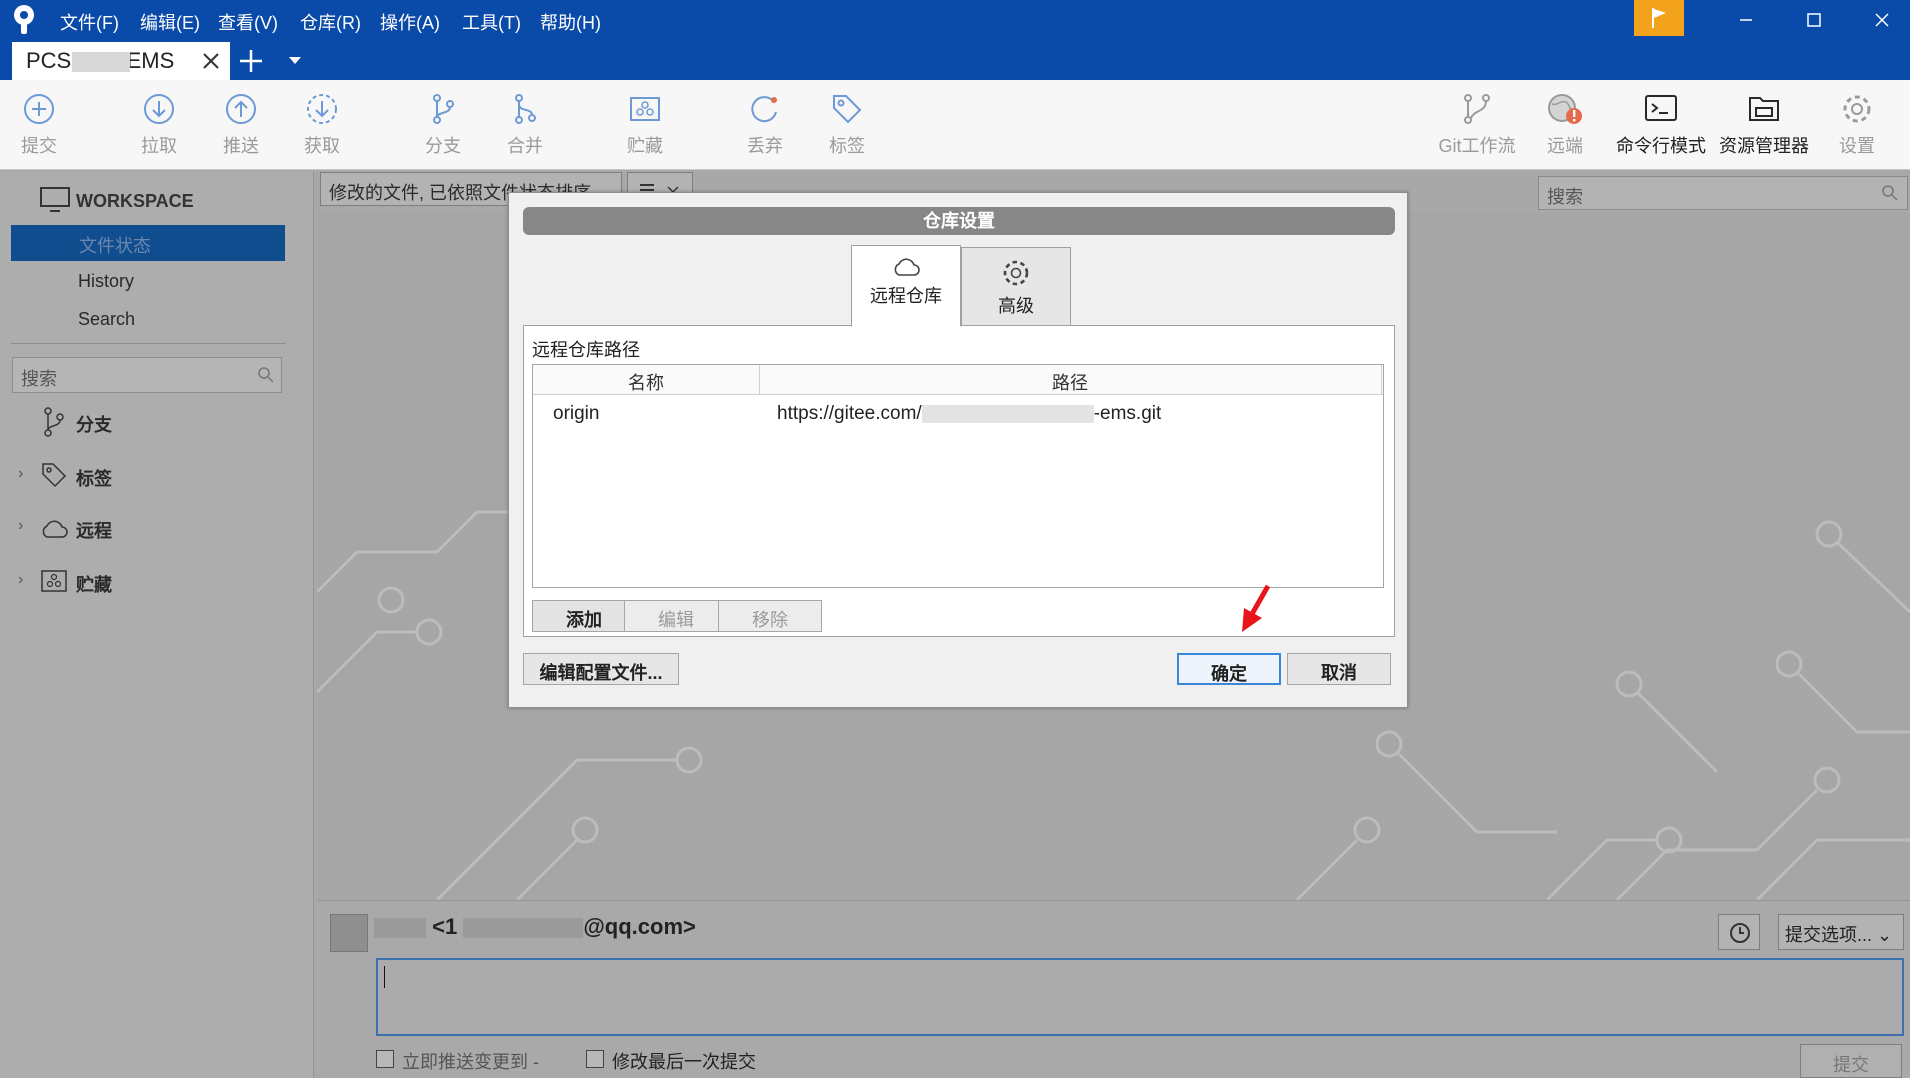 Image resolution: width=1910 pixels, height=1078 pixels. I want to click on gear-icon, so click(1016, 273).